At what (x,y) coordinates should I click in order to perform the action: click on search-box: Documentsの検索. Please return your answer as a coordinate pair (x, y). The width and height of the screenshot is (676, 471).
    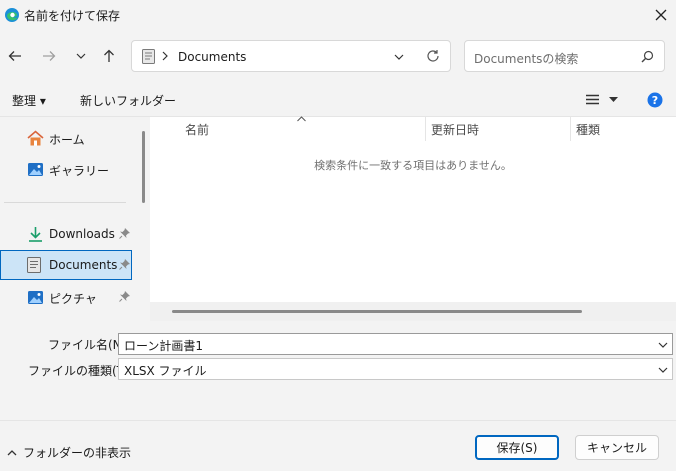
    Looking at the image, I should click on (564, 56).